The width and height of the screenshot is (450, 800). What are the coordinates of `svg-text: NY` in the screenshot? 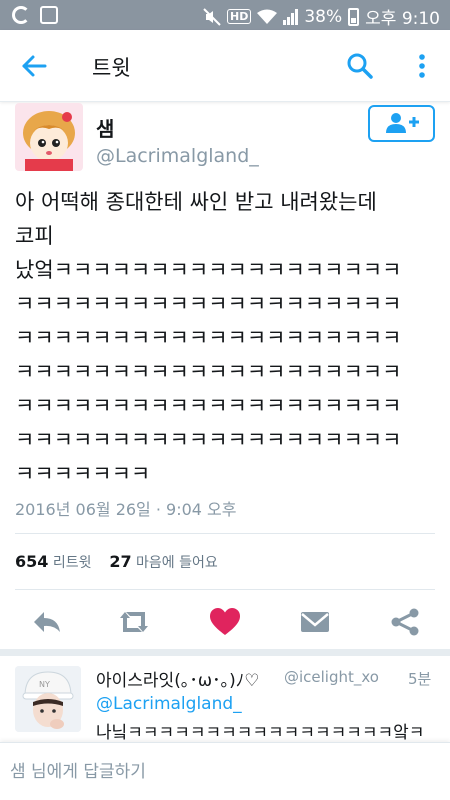 It's located at (44, 684).